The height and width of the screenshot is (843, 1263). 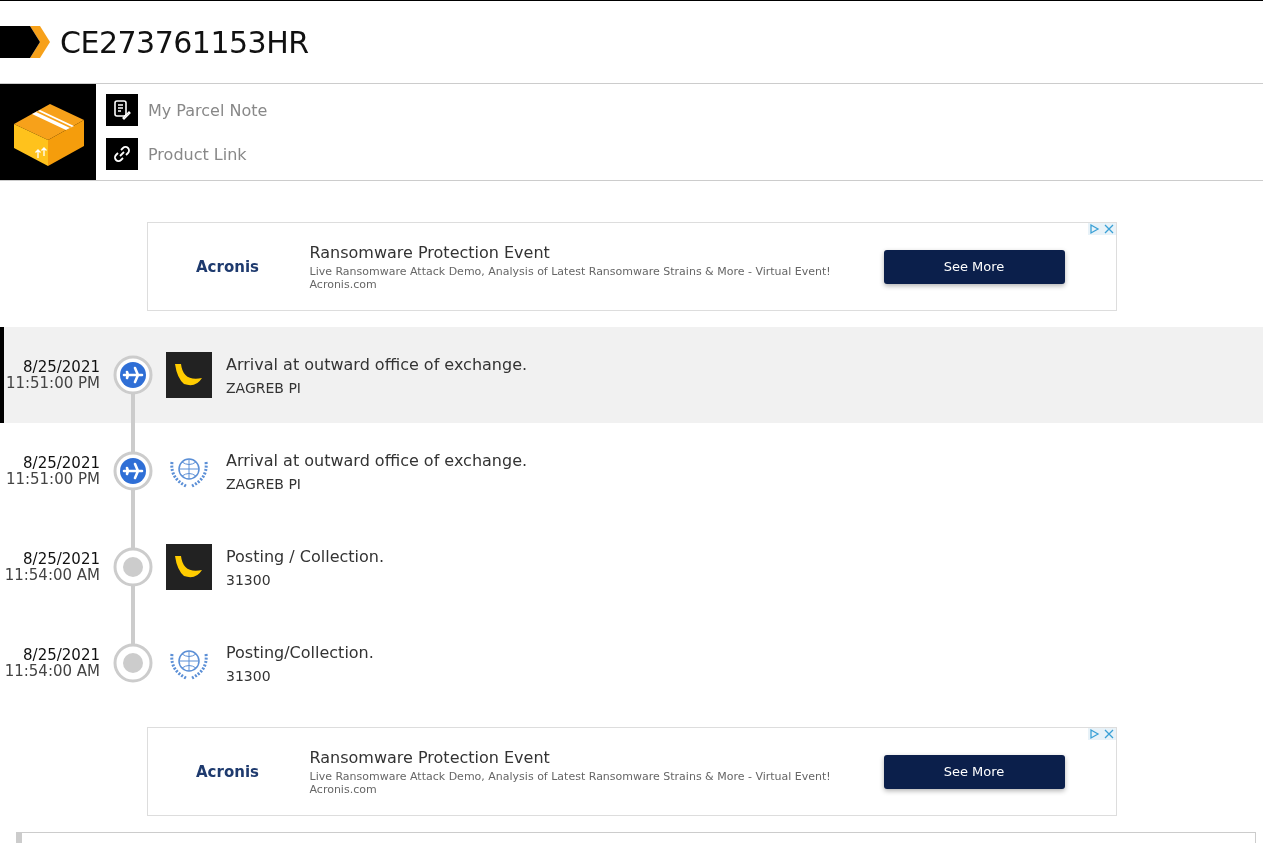 What do you see at coordinates (631, 567) in the screenshot?
I see `event-row: 8/25/2021 11:54:00 AM Posting / Collection. 31300` at bounding box center [631, 567].